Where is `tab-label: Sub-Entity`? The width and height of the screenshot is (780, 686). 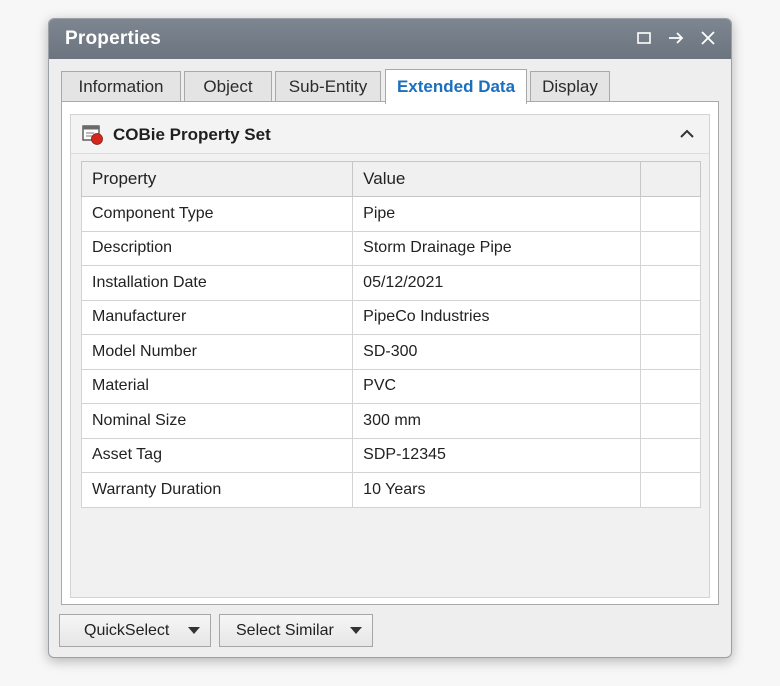
tab-label: Sub-Entity is located at coordinates (328, 86).